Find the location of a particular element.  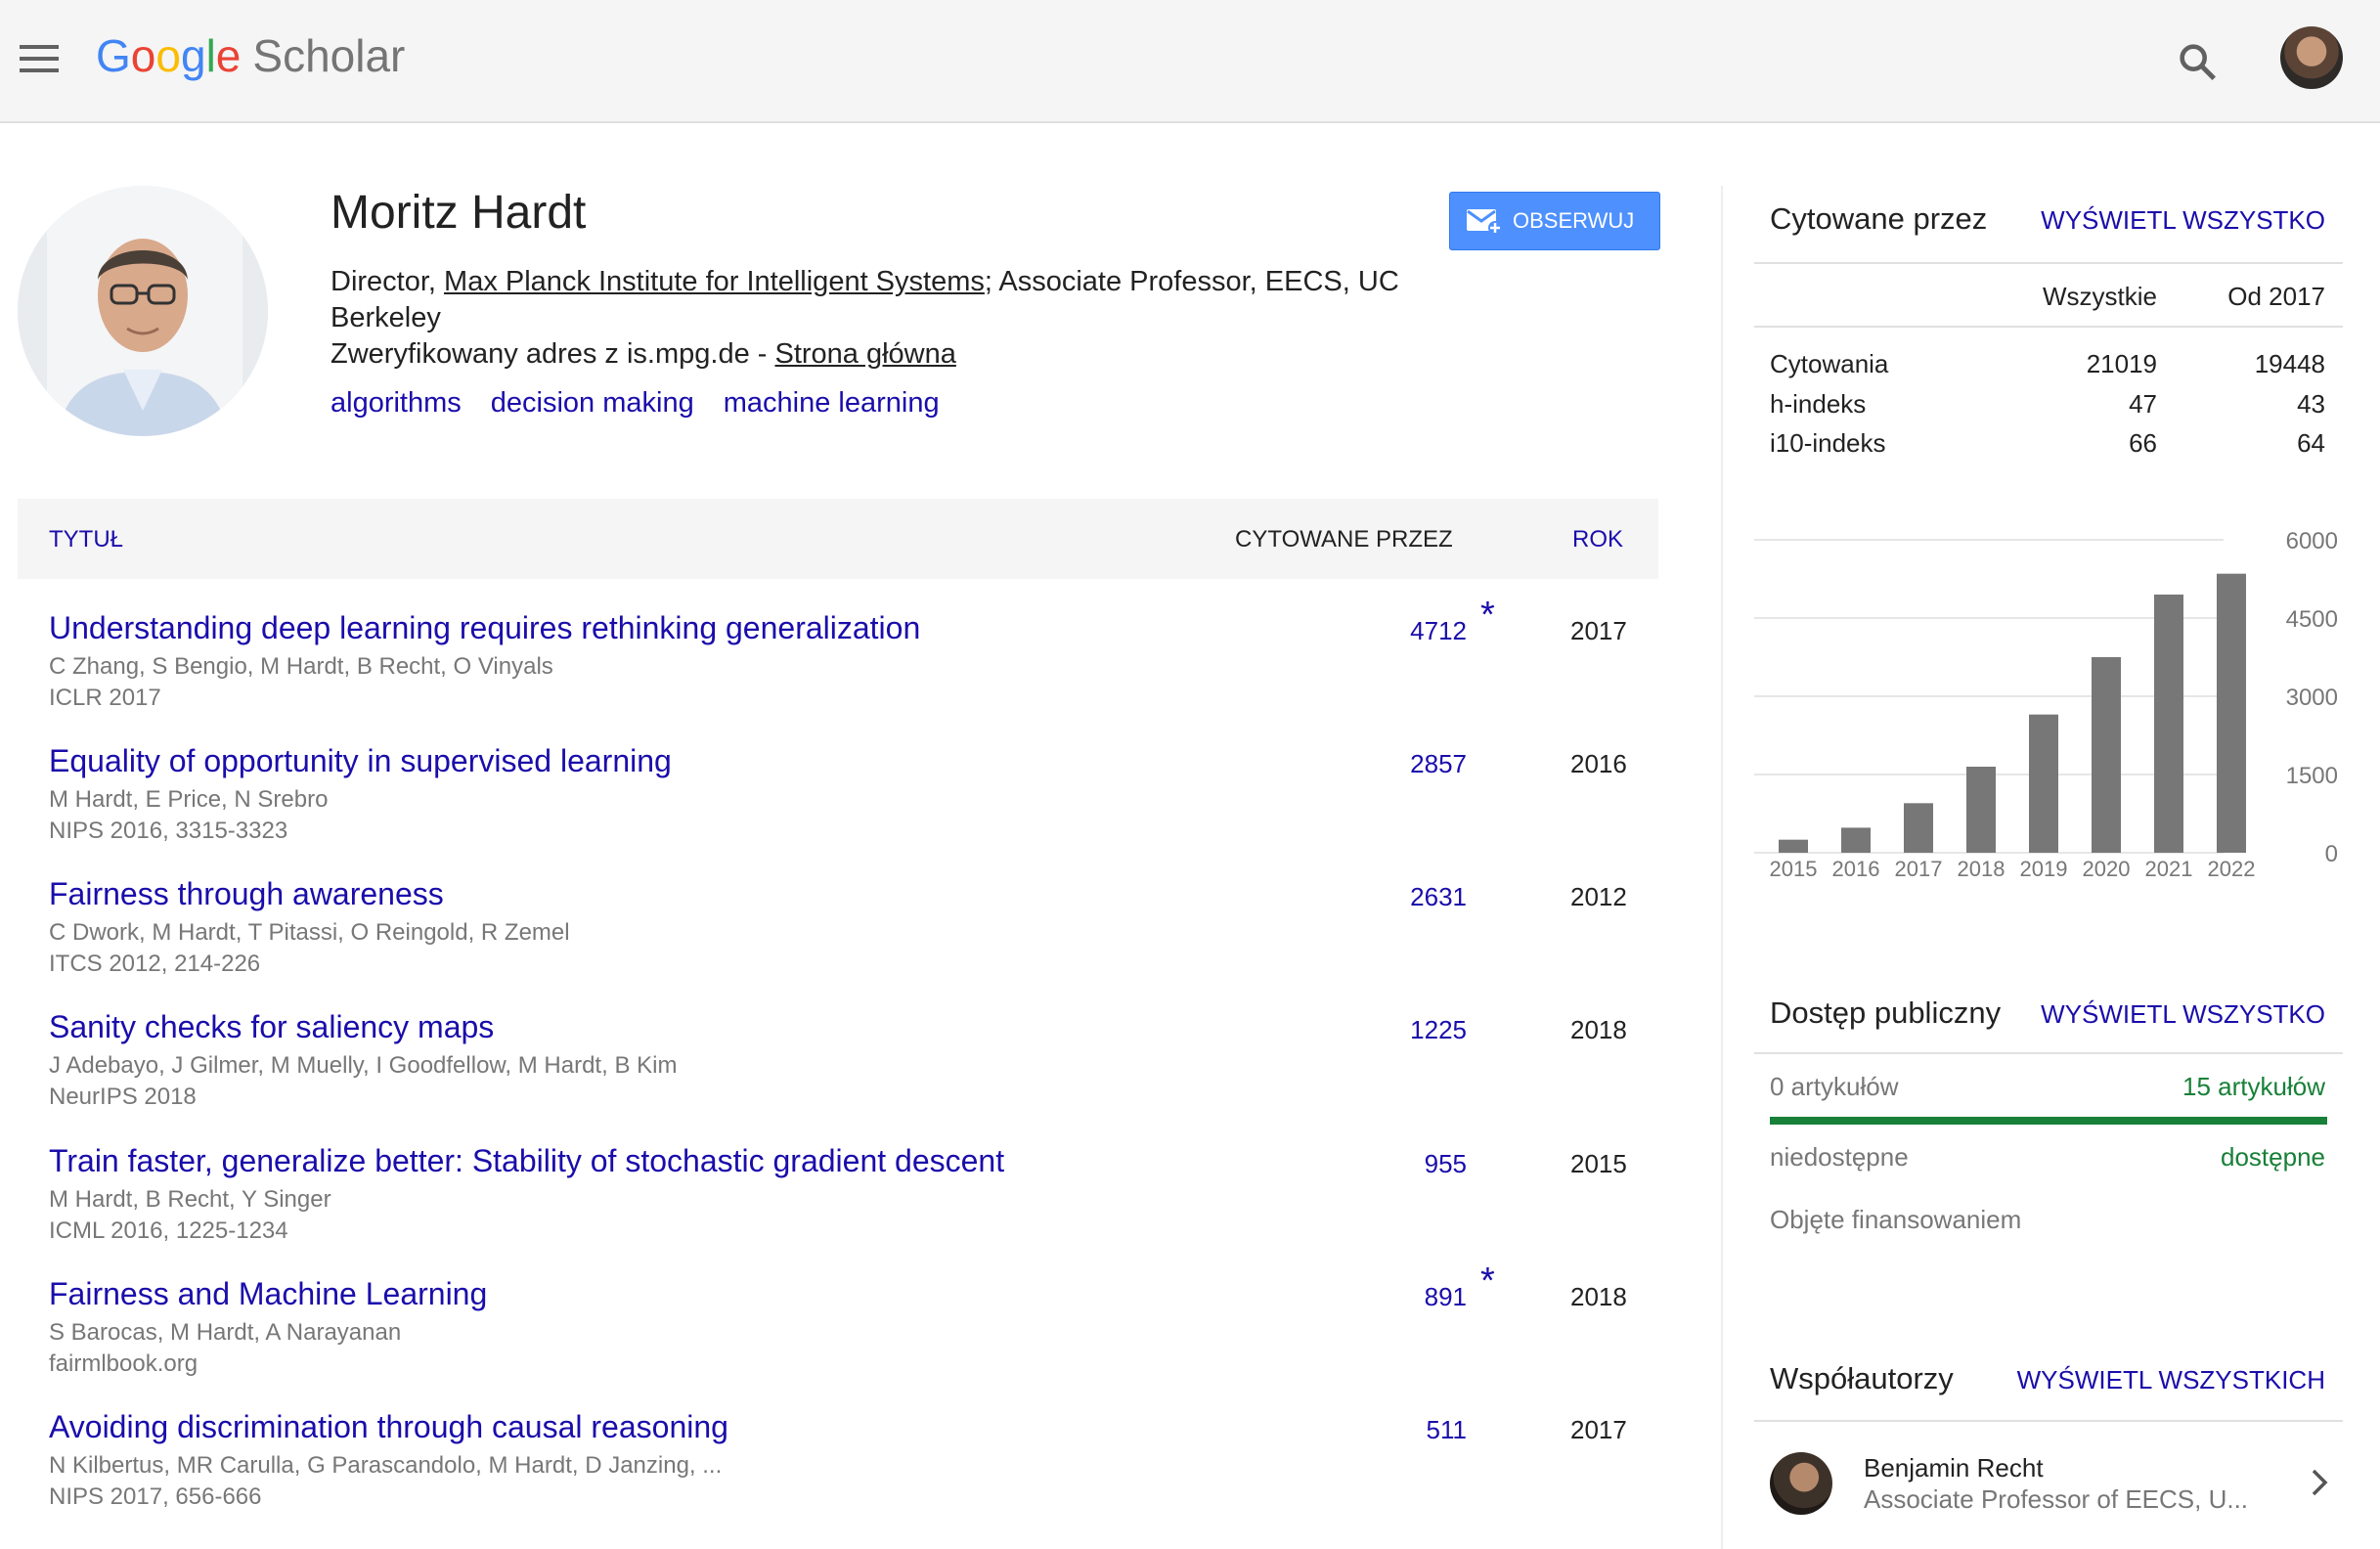

cited-by-column-header: CYTOWANE PRZEZ is located at coordinates (1344, 539).